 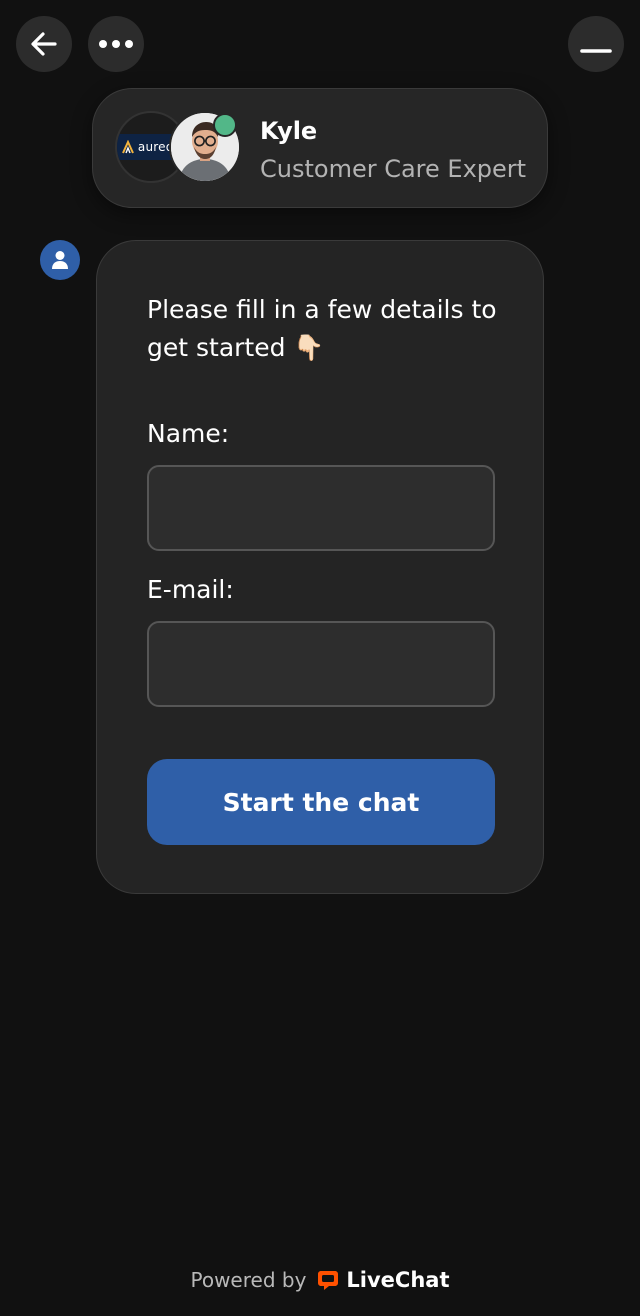 What do you see at coordinates (188, 433) in the screenshot?
I see `name-label: Name:` at bounding box center [188, 433].